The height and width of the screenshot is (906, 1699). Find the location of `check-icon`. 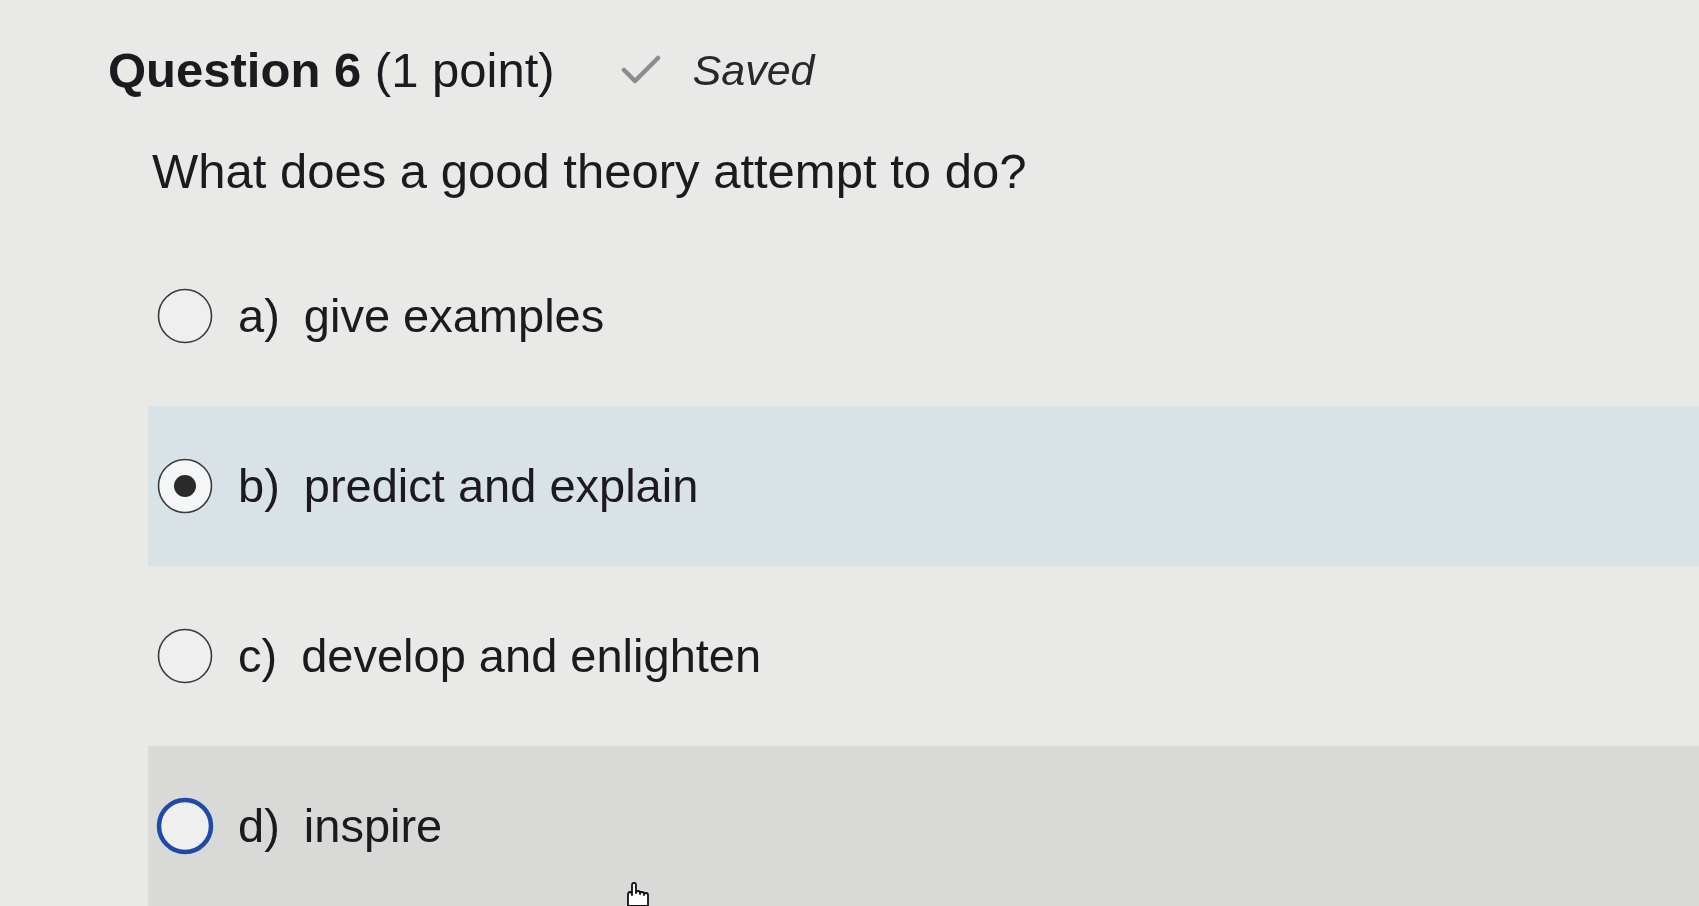

check-icon is located at coordinates (640, 70).